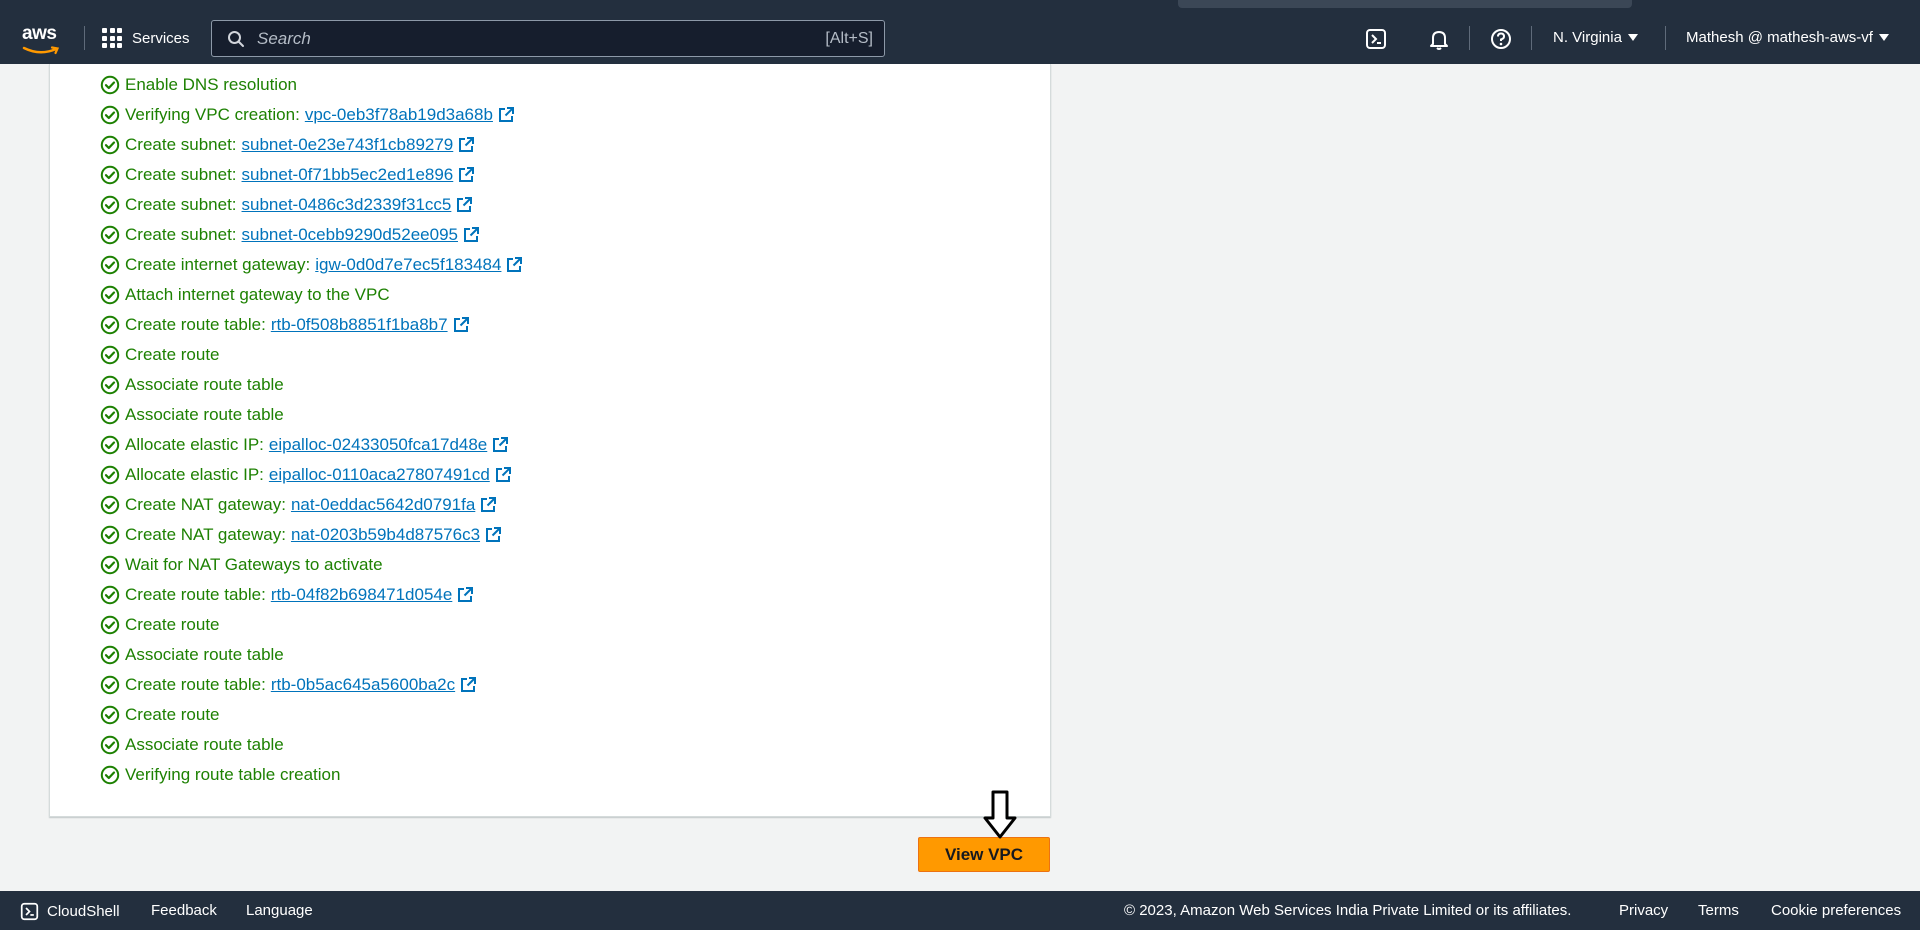  I want to click on resource-id-link: rtb-0f508b8851f1ba8b7, so click(370, 325).